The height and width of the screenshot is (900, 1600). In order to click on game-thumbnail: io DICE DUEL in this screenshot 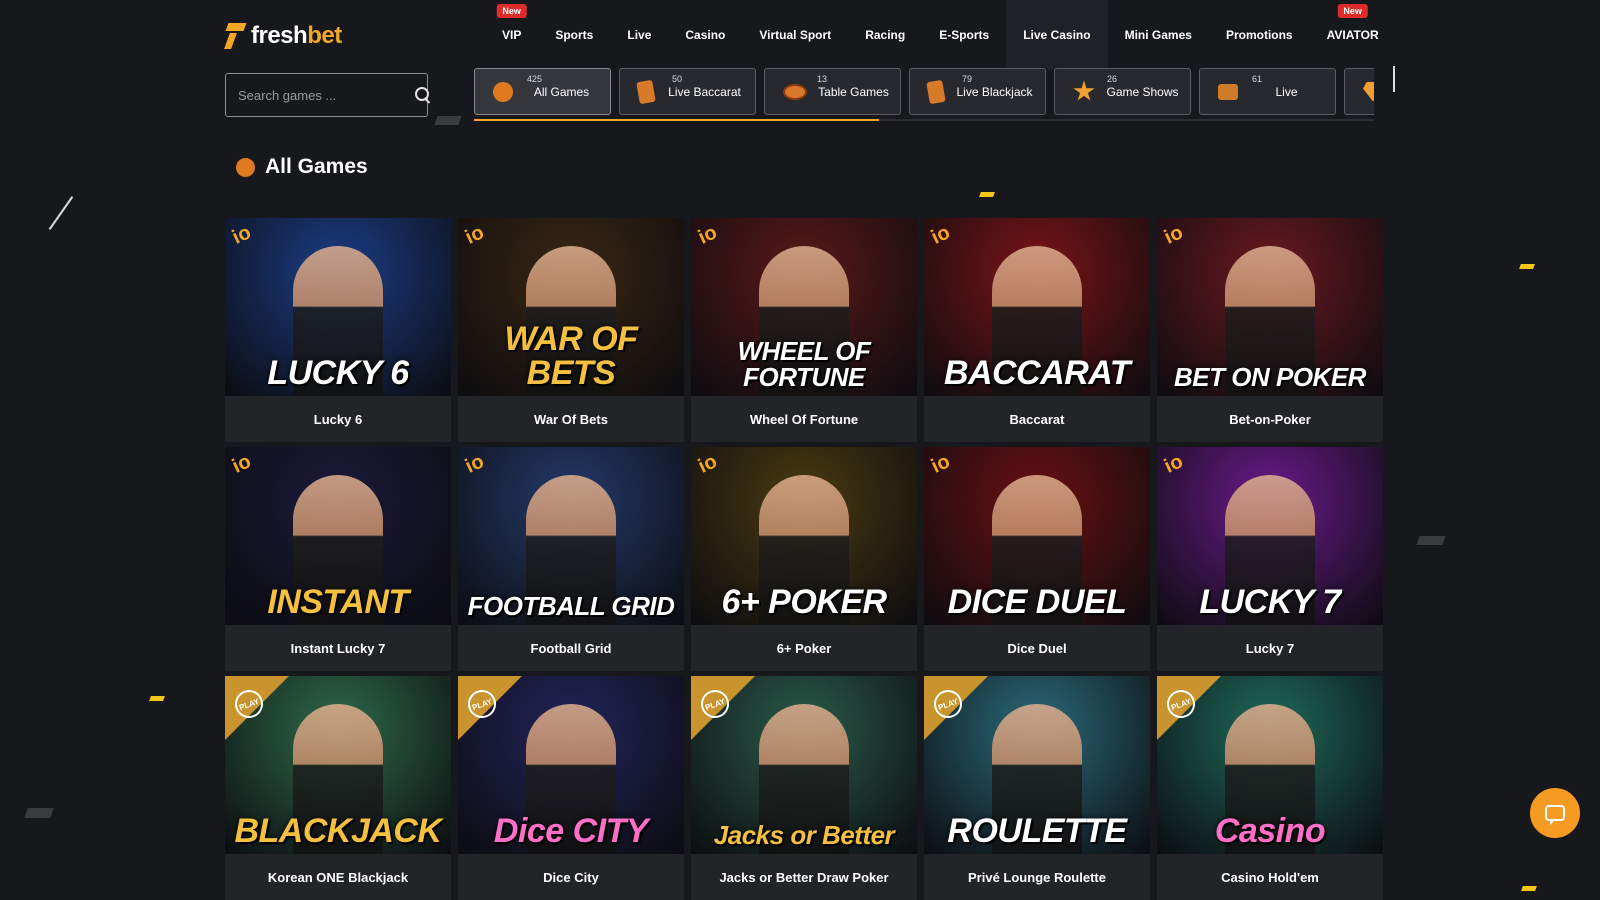, I will do `click(1037, 536)`.